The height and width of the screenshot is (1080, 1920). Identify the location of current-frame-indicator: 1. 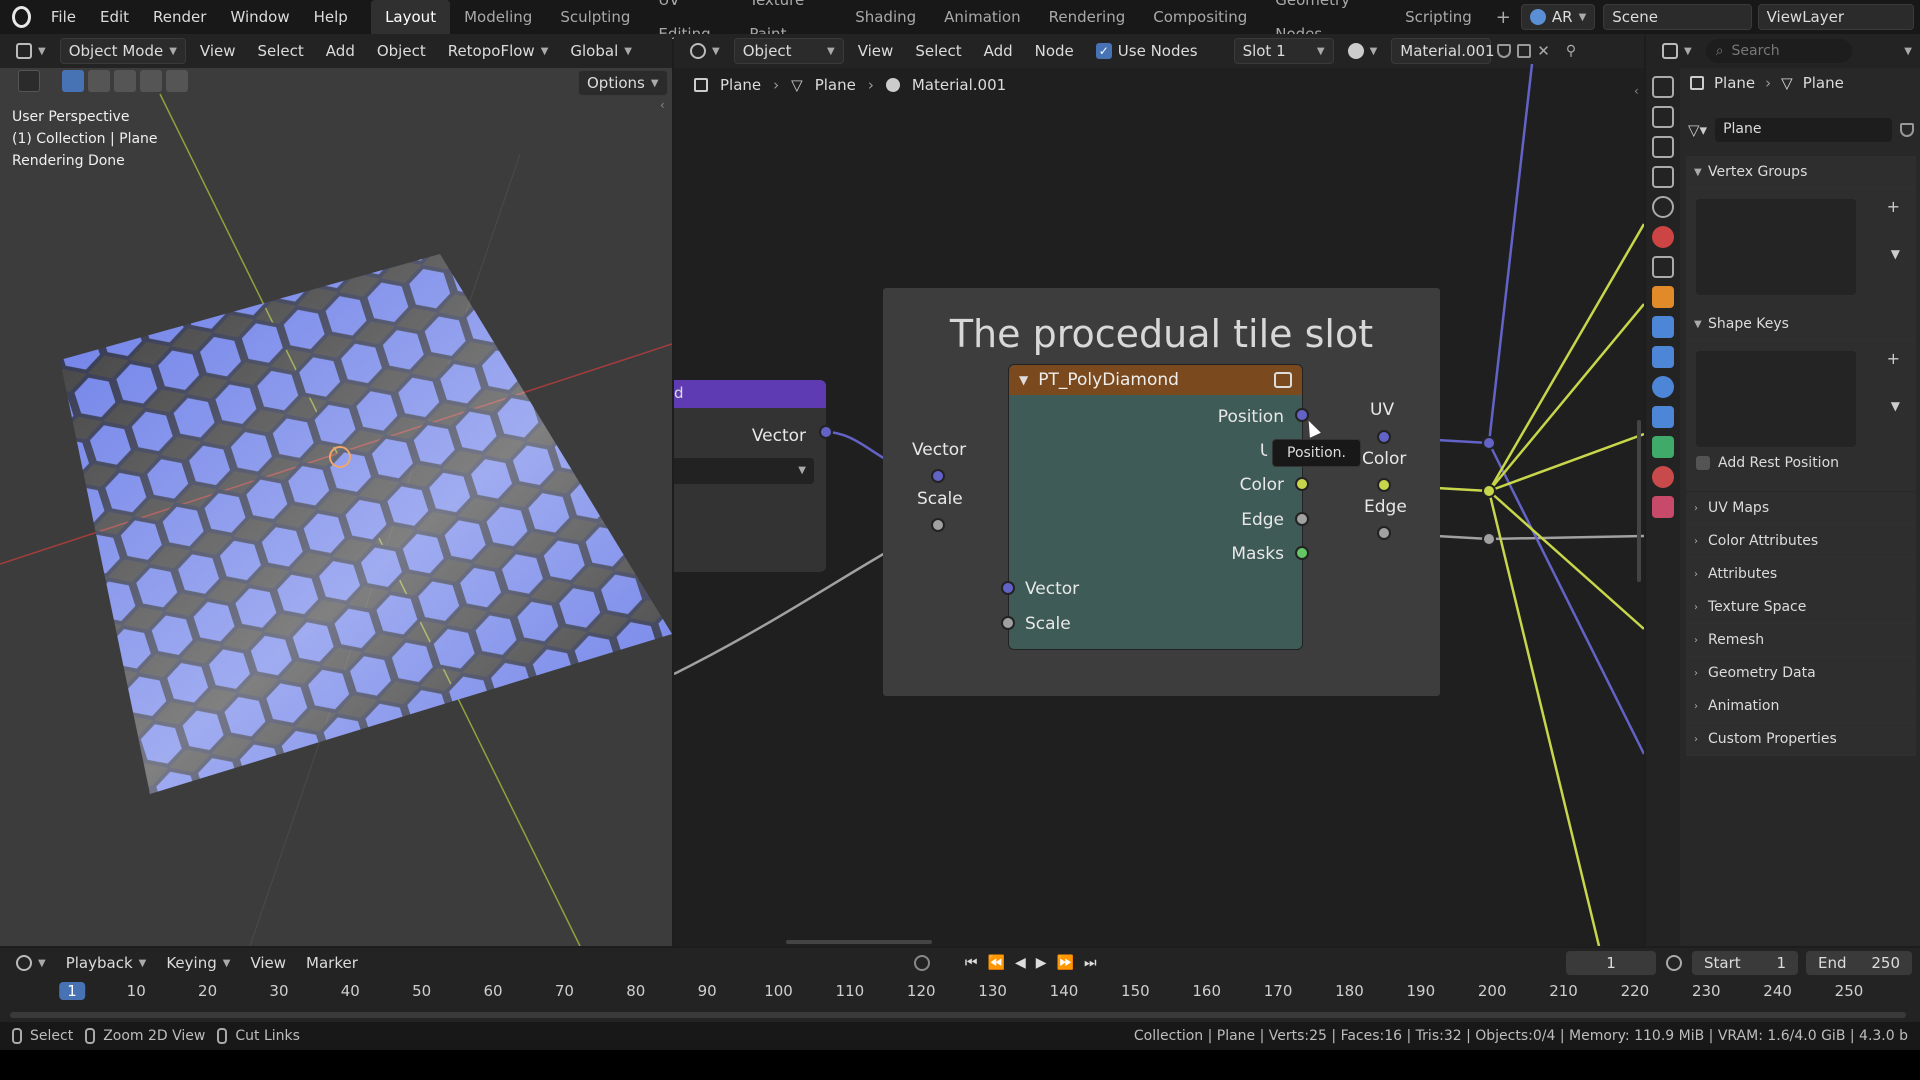
(72, 991).